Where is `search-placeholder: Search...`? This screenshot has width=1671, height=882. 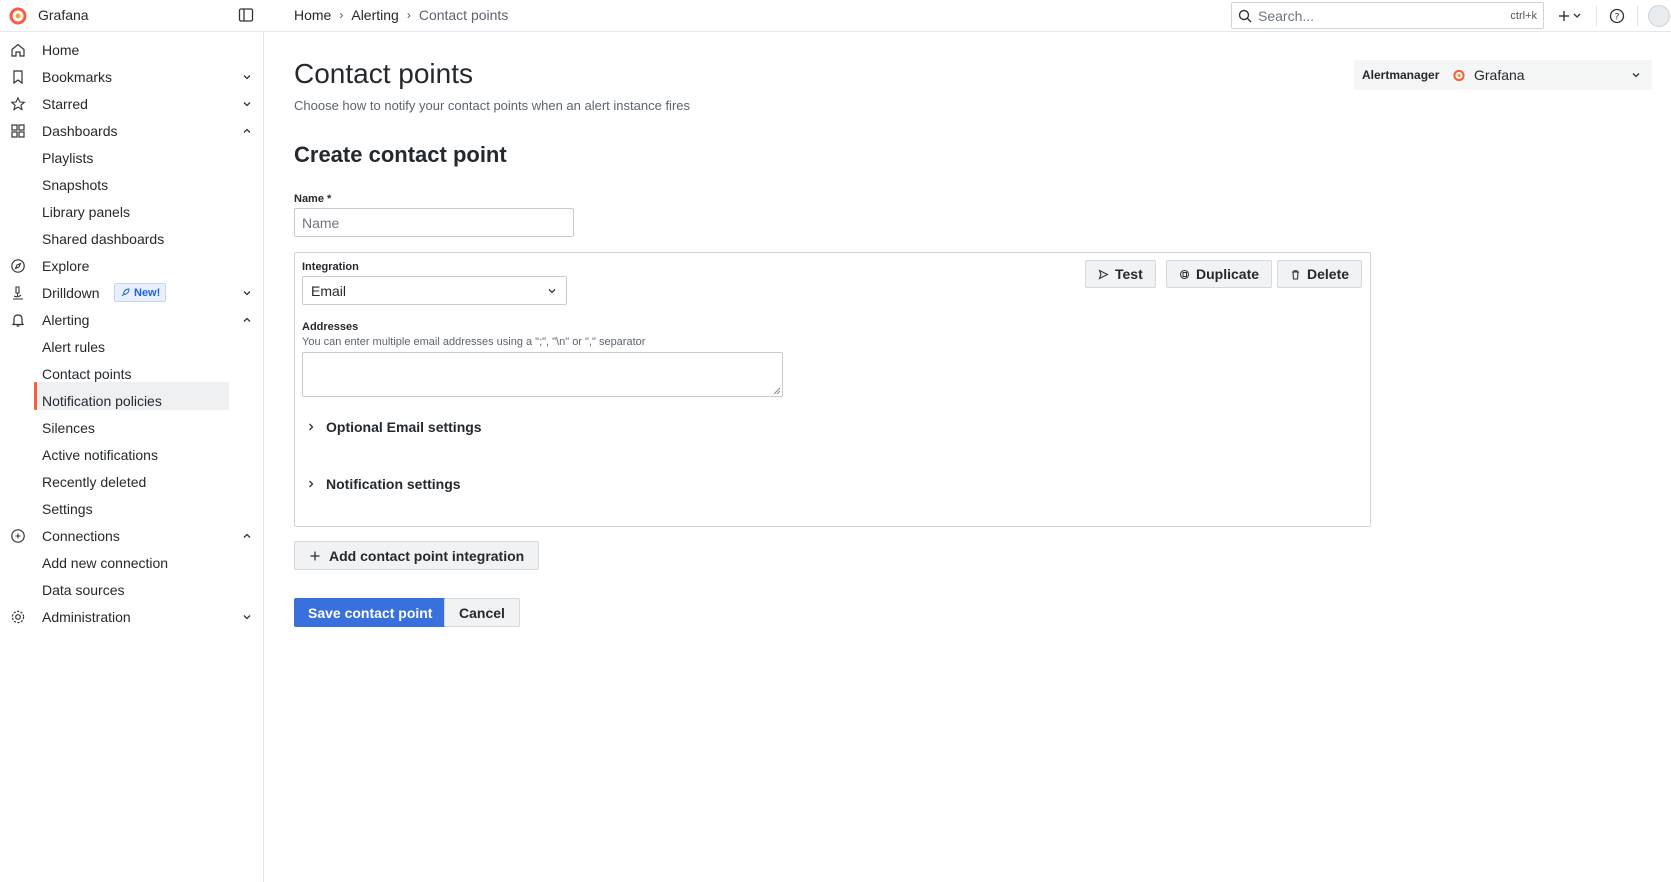
search-placeholder: Search... is located at coordinates (1286, 15).